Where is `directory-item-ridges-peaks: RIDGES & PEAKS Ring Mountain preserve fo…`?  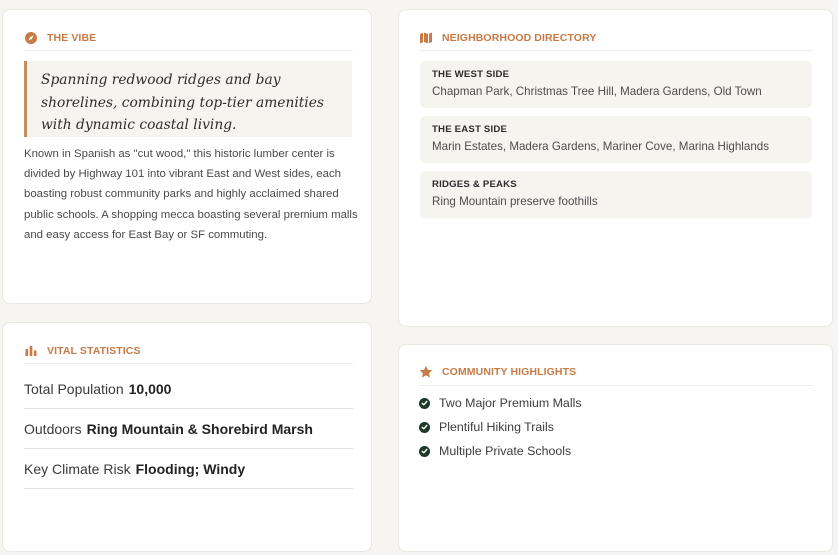 directory-item-ridges-peaks: RIDGES & PEAKS Ring Mountain preserve fo… is located at coordinates (616, 194).